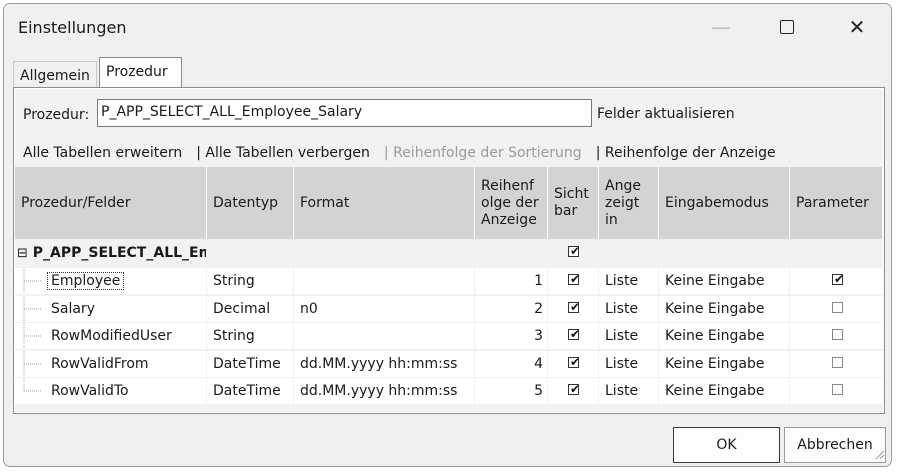 This screenshot has height=473, width=899. What do you see at coordinates (511, 203) in the screenshot?
I see `col-header-display-order: Reihenf olge der Anzeige` at bounding box center [511, 203].